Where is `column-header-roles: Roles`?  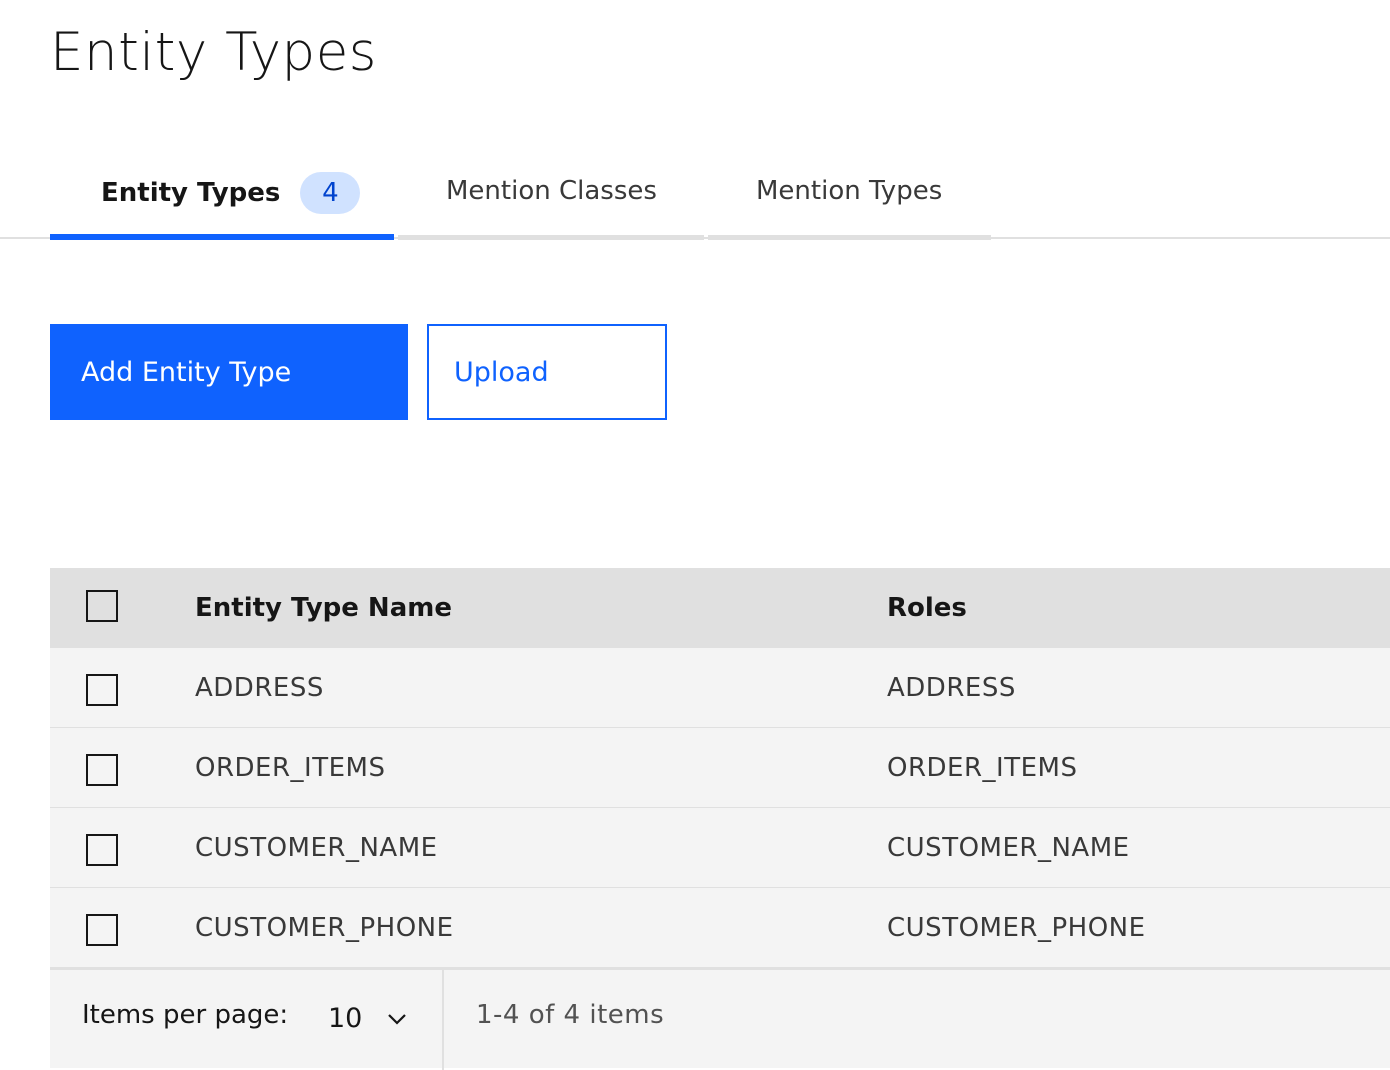
column-header-roles: Roles is located at coordinates (927, 608).